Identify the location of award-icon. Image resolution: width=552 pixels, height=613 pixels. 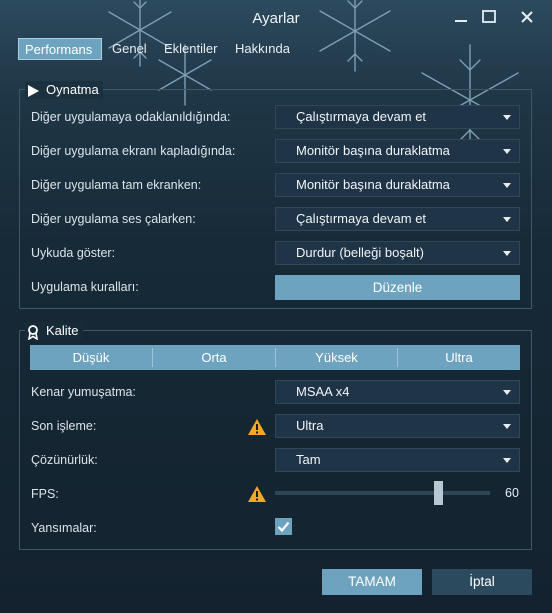
(33, 332).